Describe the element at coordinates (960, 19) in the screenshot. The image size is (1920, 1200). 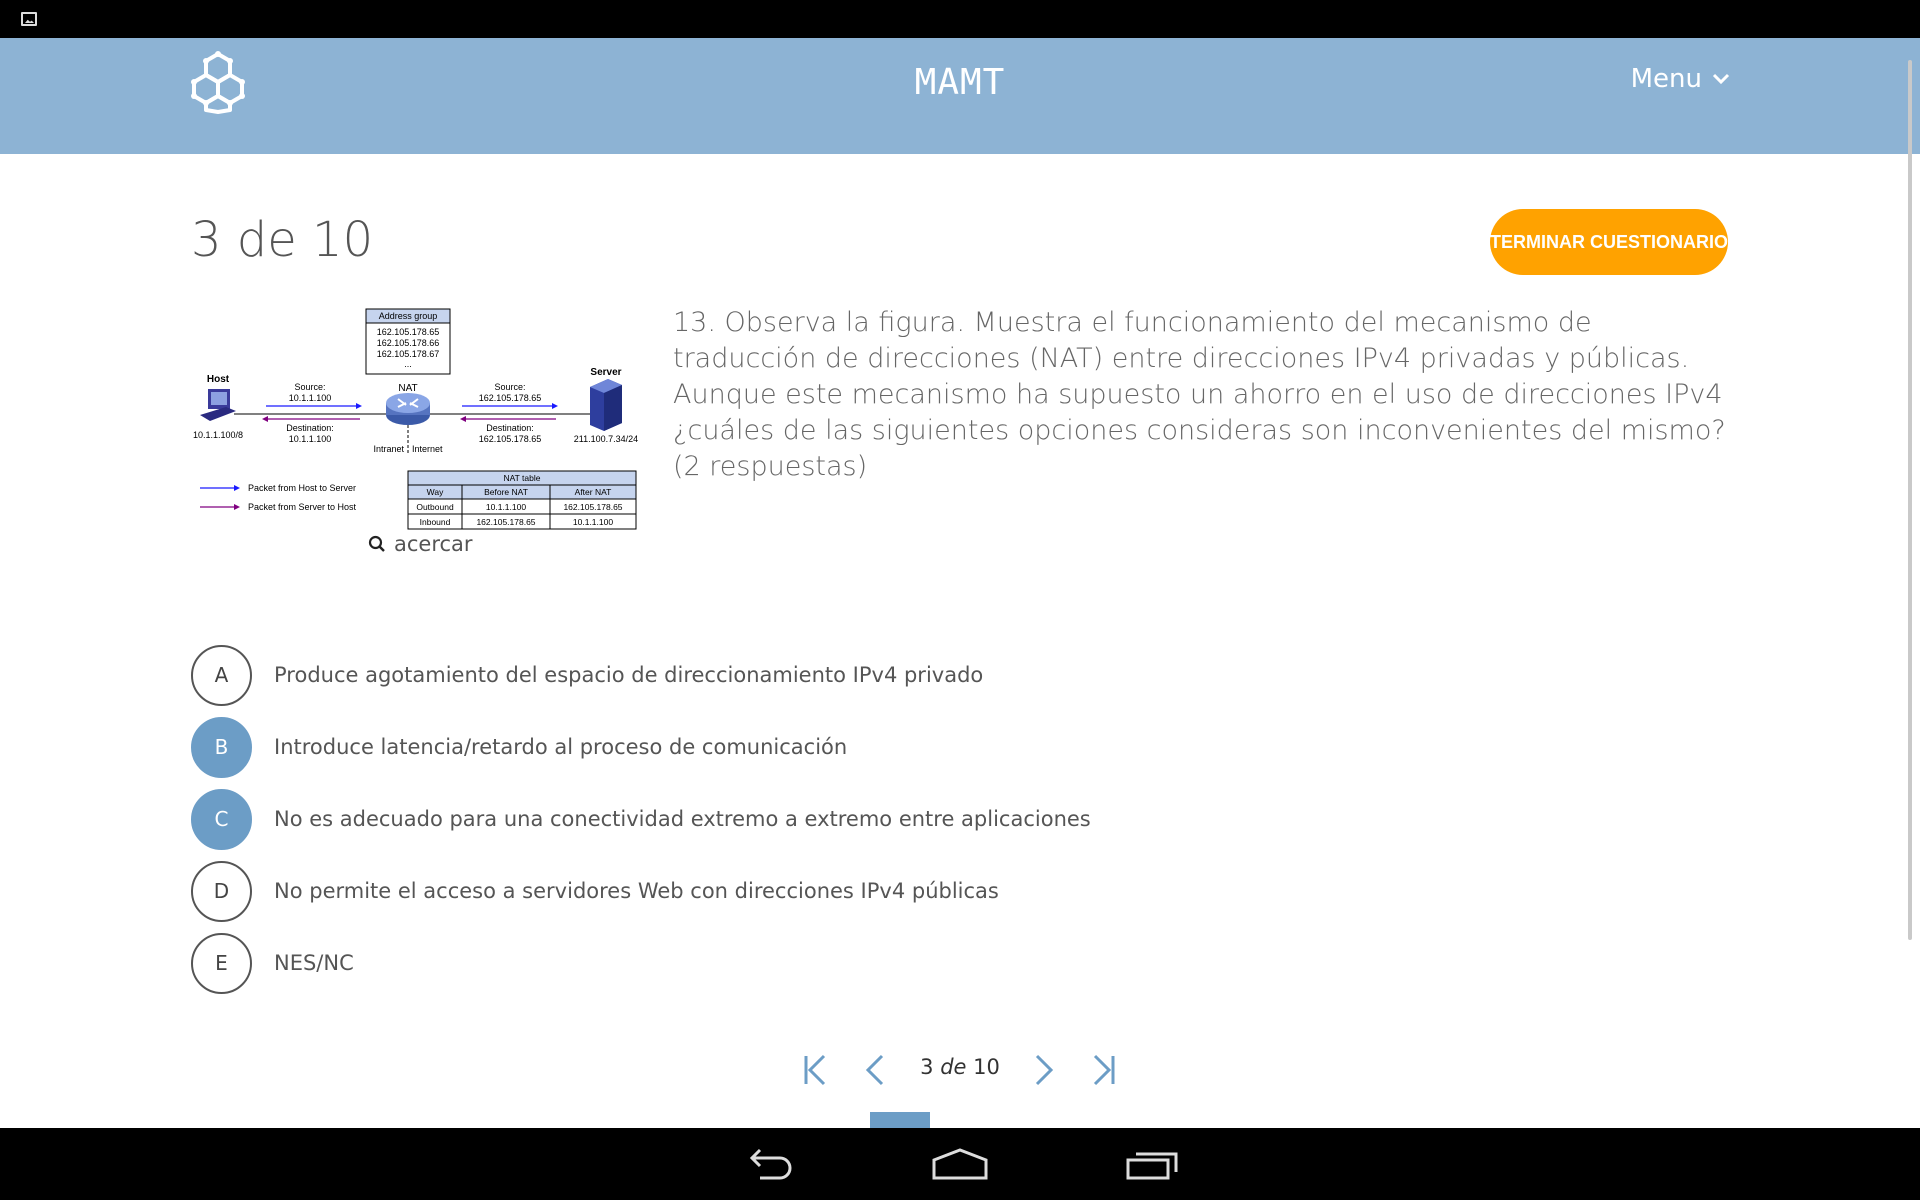
I see `status-bar` at that location.